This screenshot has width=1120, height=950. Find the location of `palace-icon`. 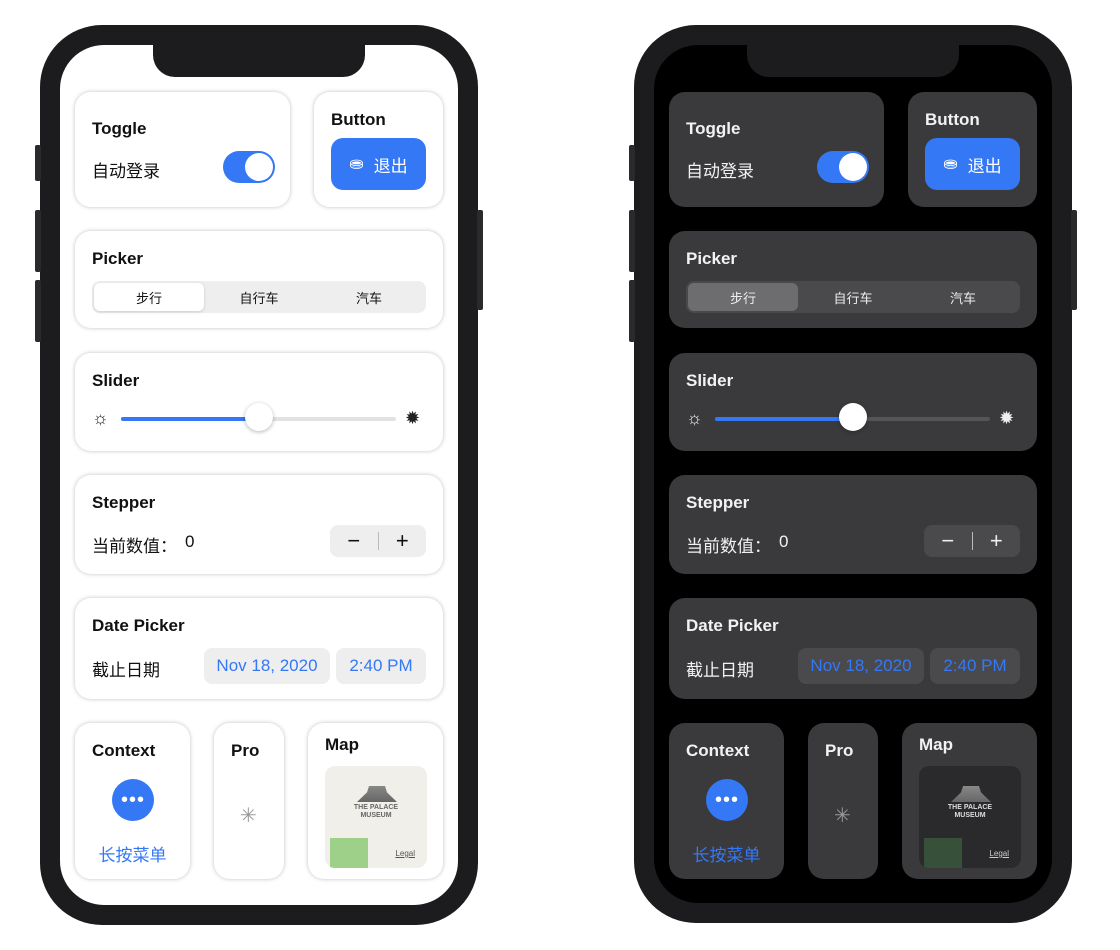

palace-icon is located at coordinates (971, 794).